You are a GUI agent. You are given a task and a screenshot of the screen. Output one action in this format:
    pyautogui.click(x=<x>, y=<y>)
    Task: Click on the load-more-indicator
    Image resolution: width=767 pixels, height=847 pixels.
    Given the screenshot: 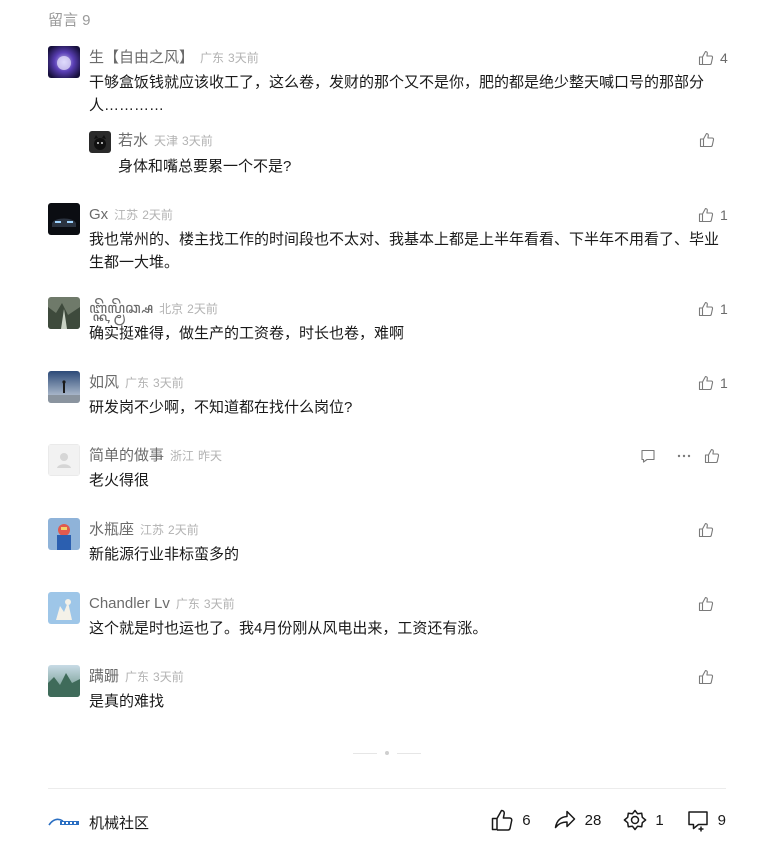 What is the action you would take?
    pyautogui.click(x=387, y=753)
    